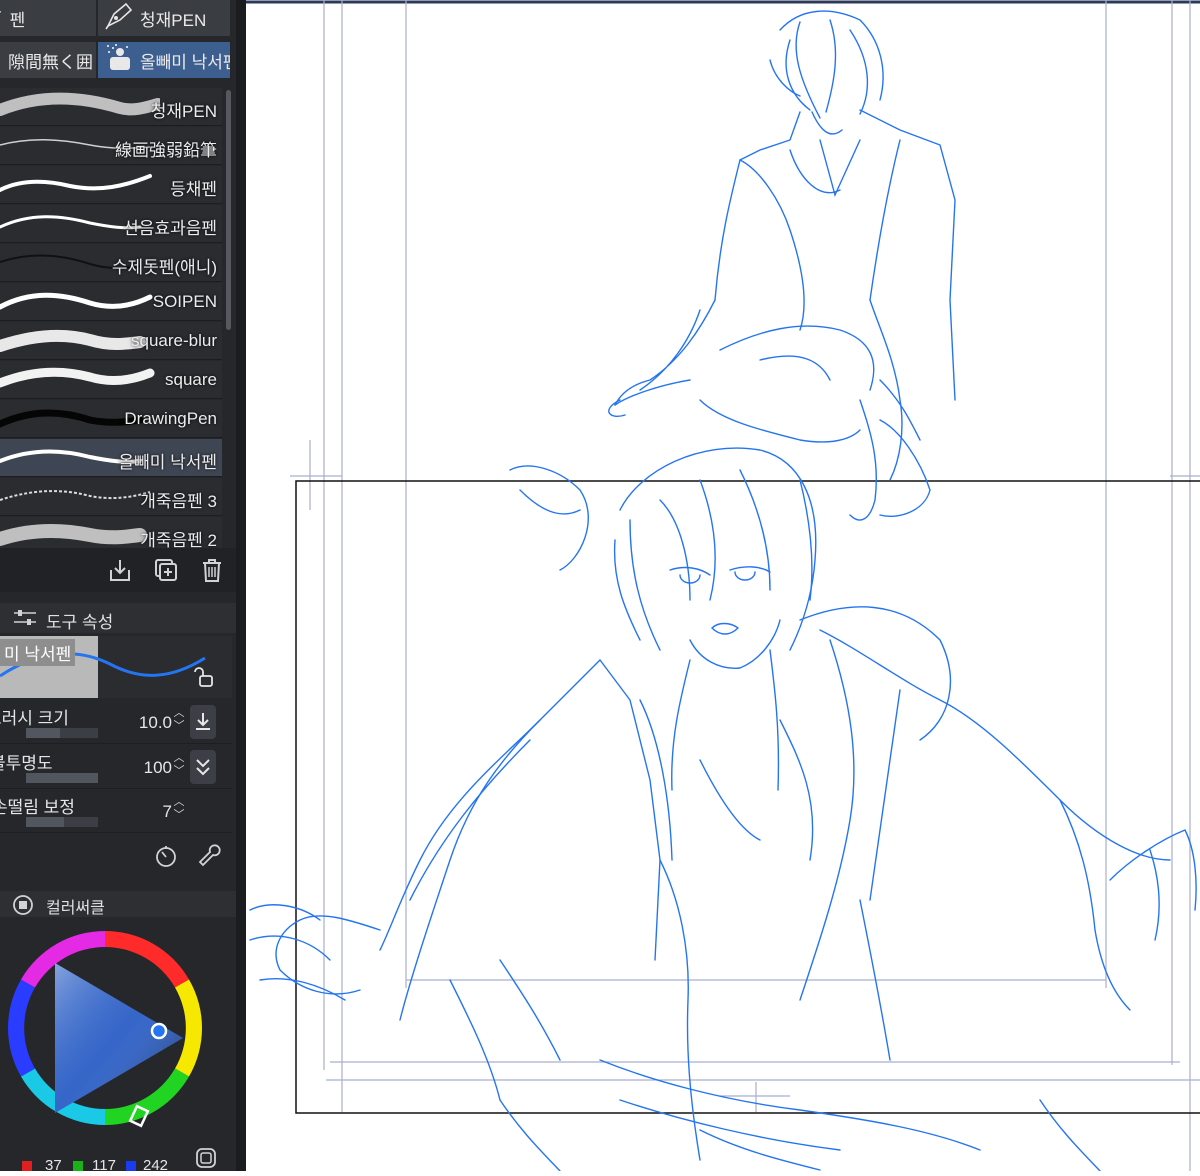 This screenshot has height=1176, width=1200. I want to click on pressure-button, so click(203, 722).